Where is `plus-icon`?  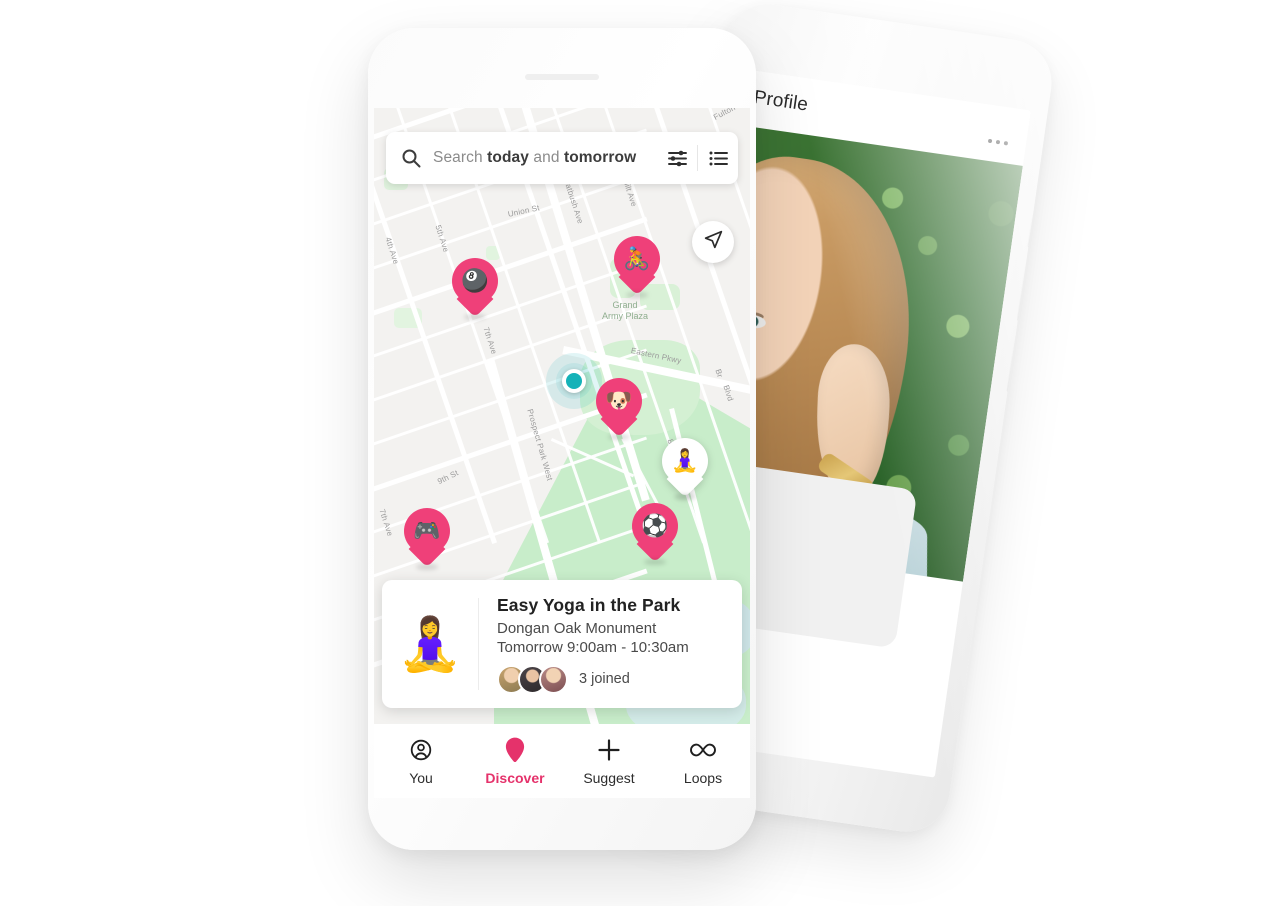 plus-icon is located at coordinates (609, 750).